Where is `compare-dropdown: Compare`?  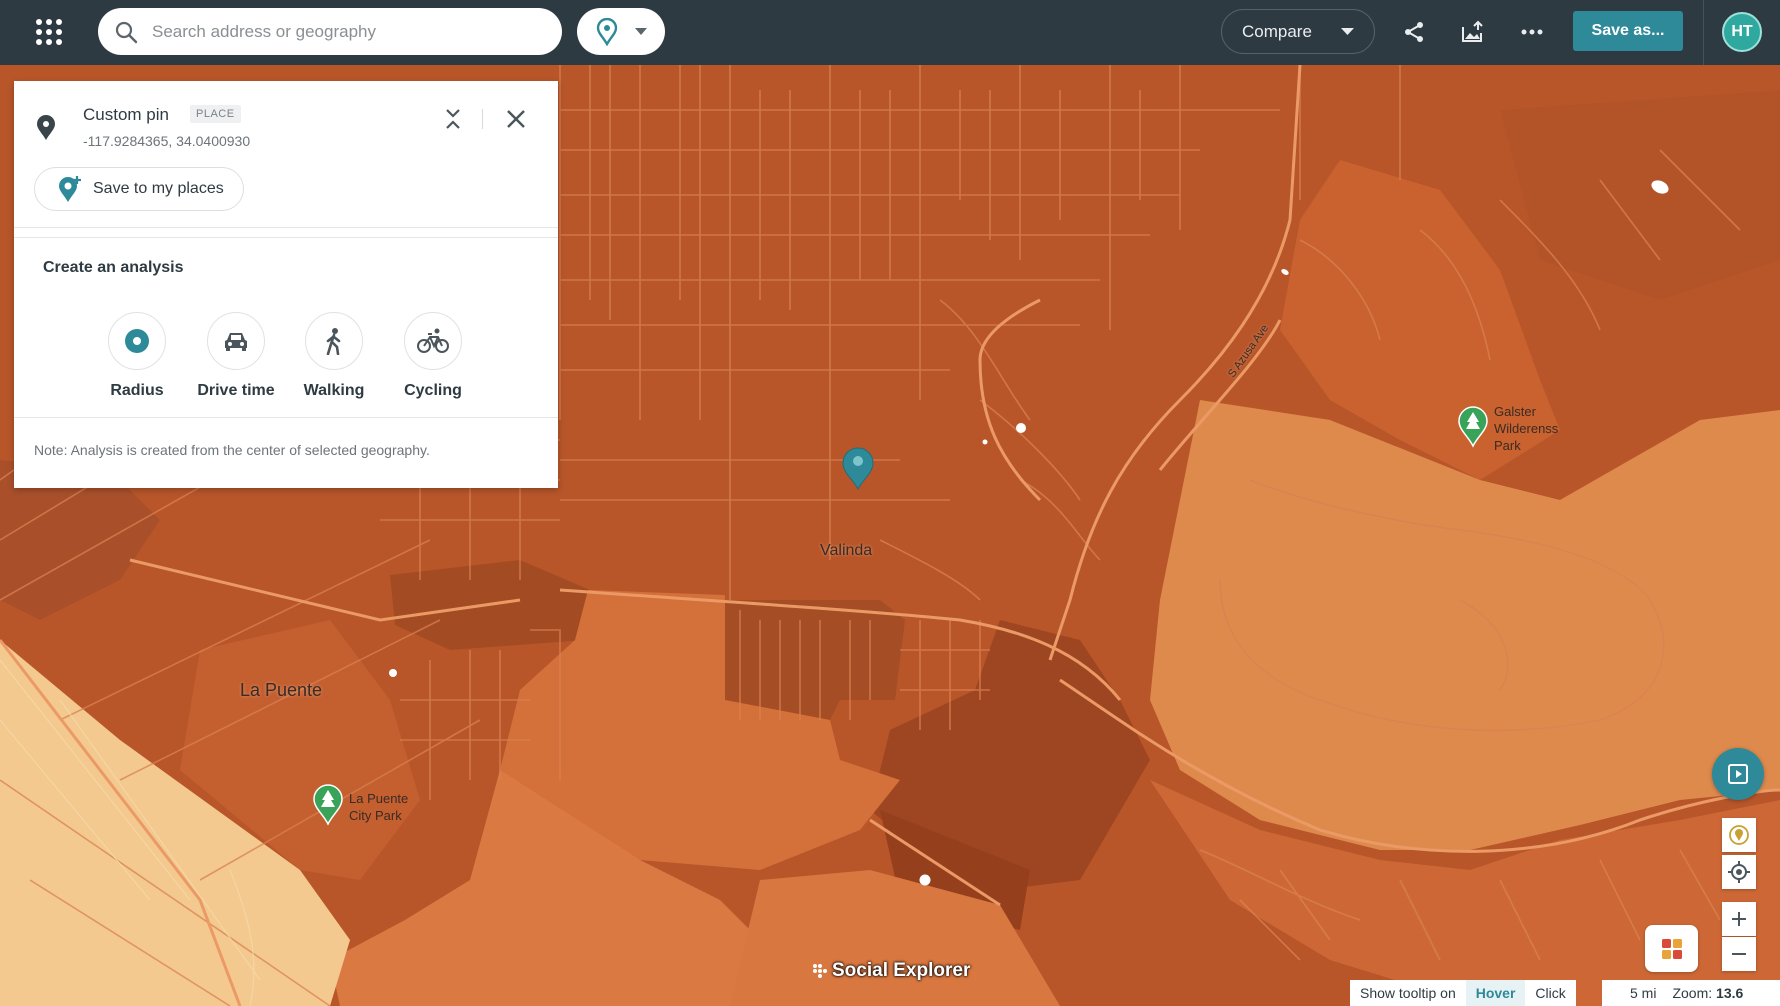
compare-dropdown: Compare is located at coordinates (1298, 31).